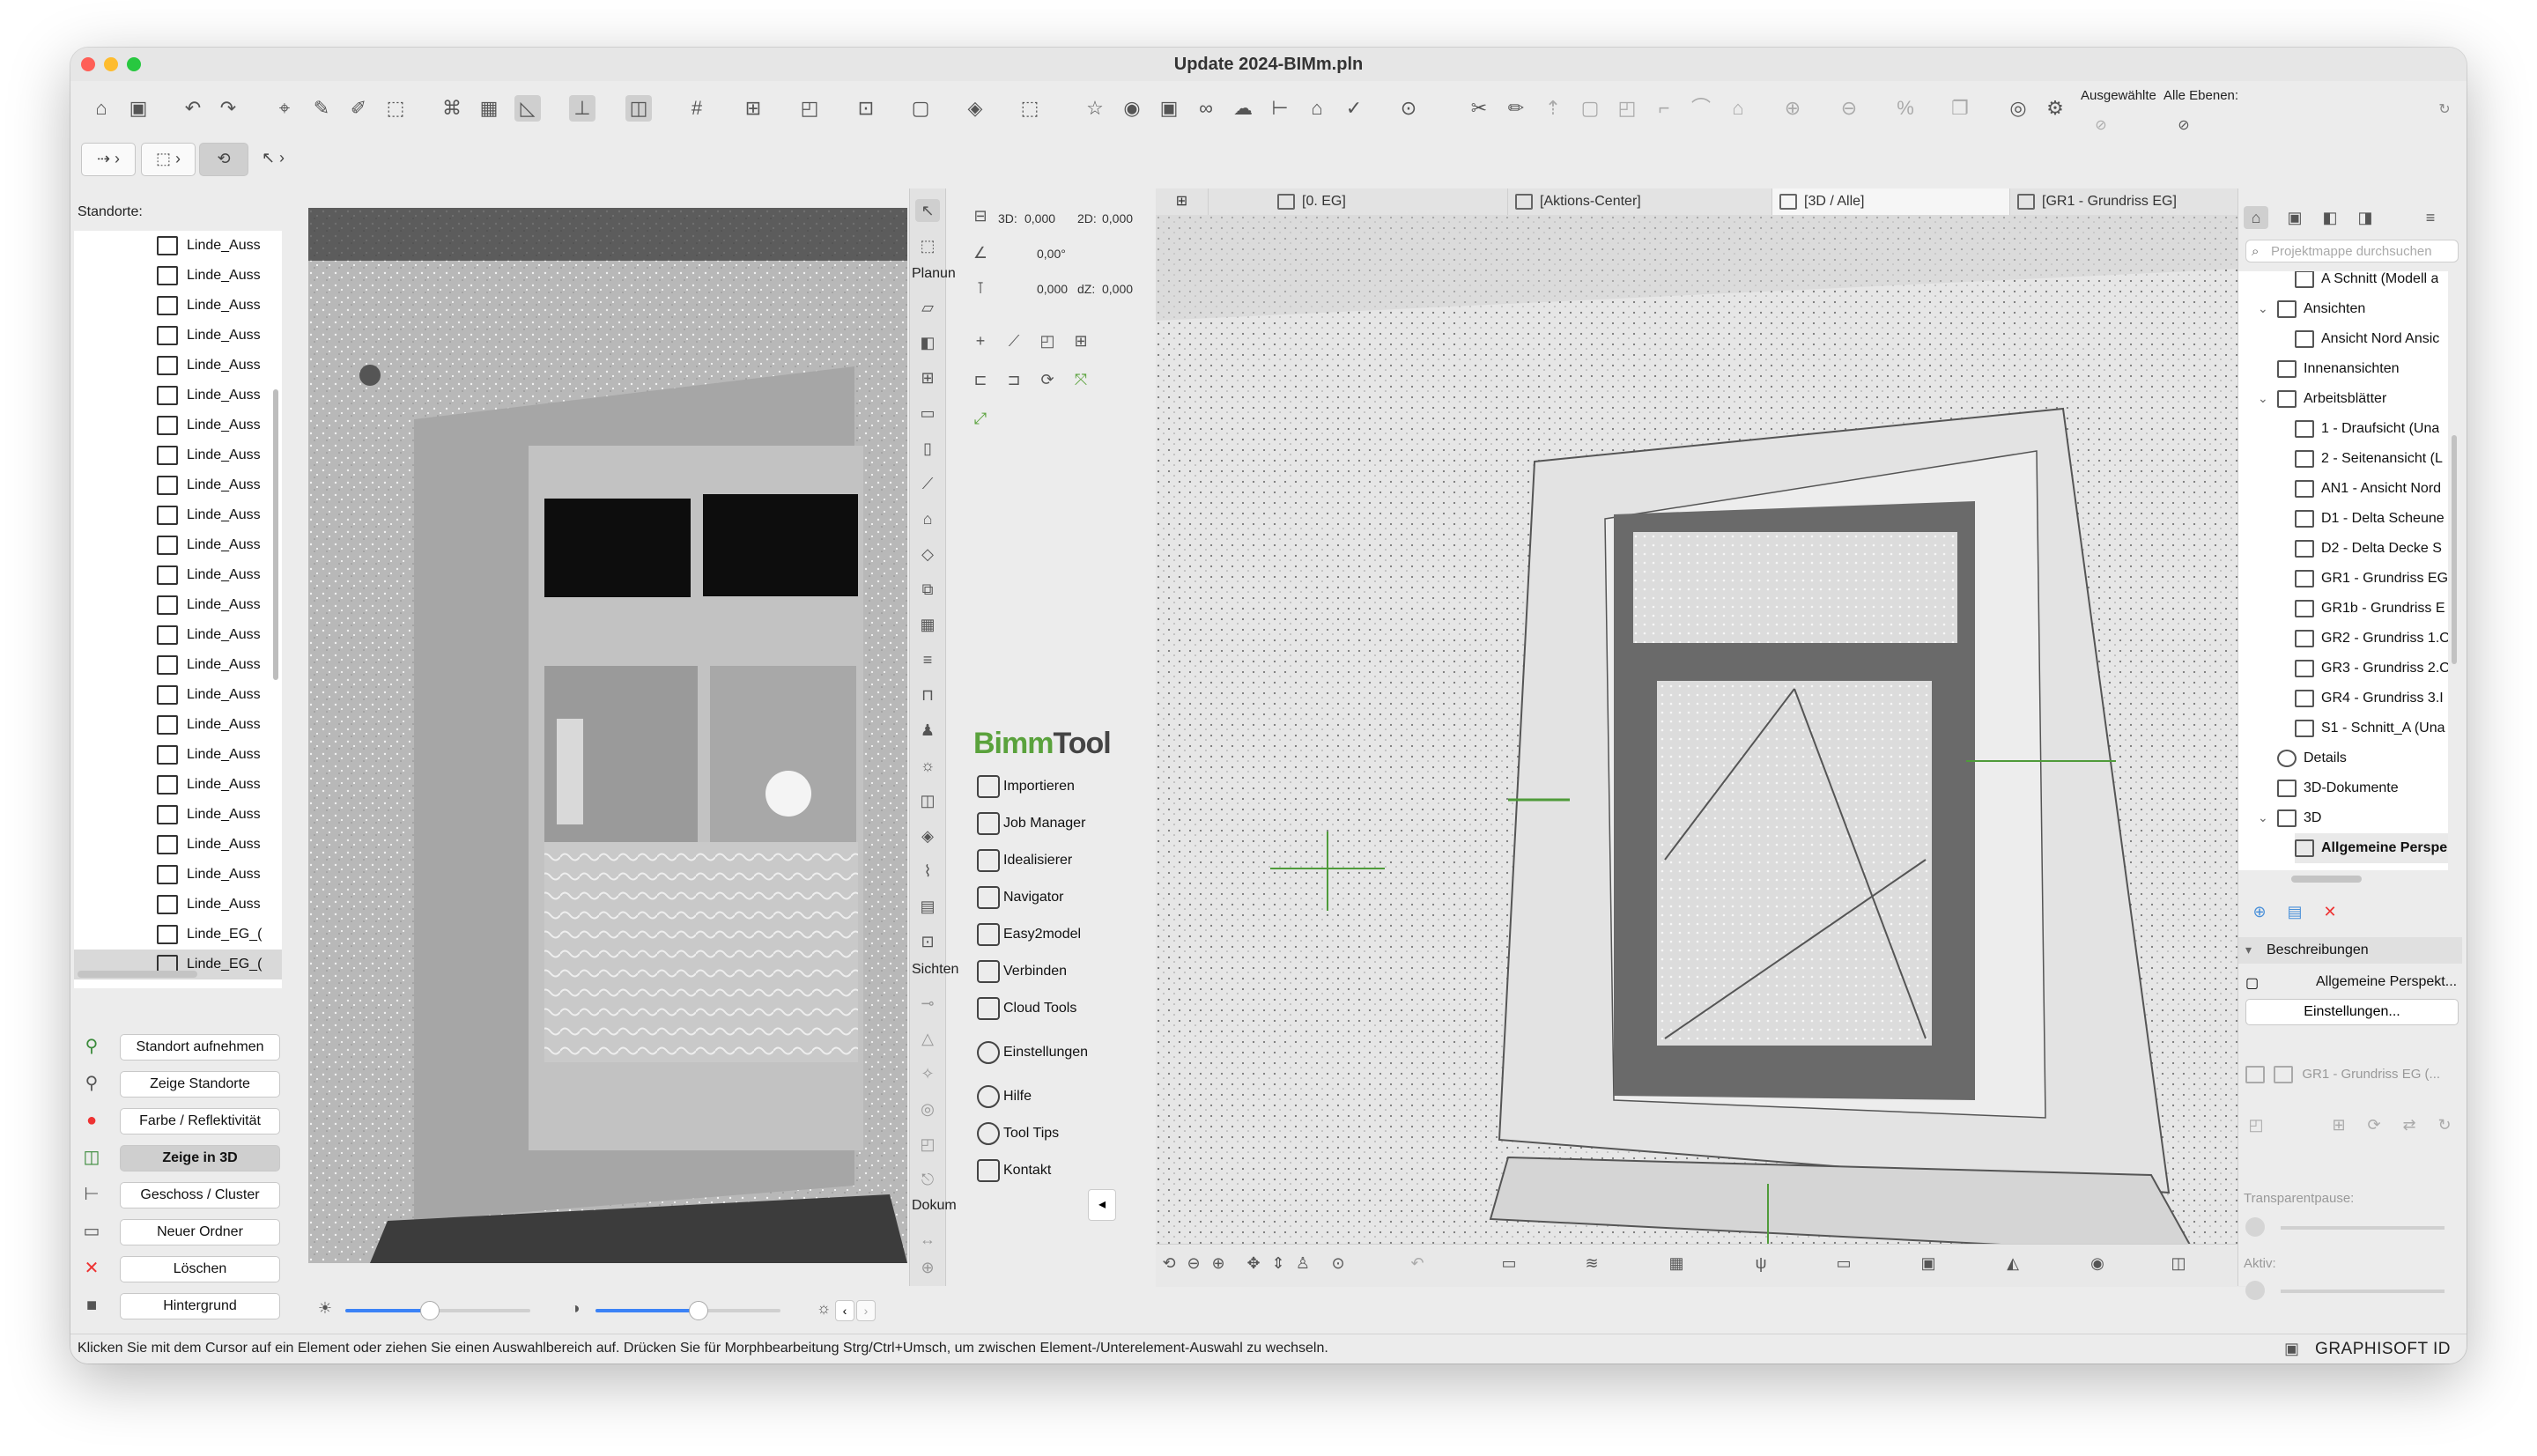  I want to click on window-tool-icon: ⊞, so click(928, 377).